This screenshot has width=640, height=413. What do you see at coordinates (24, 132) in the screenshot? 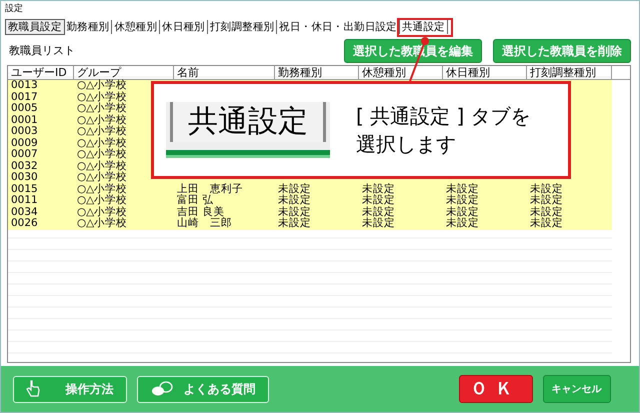
I see `table-cell-text: 0003` at bounding box center [24, 132].